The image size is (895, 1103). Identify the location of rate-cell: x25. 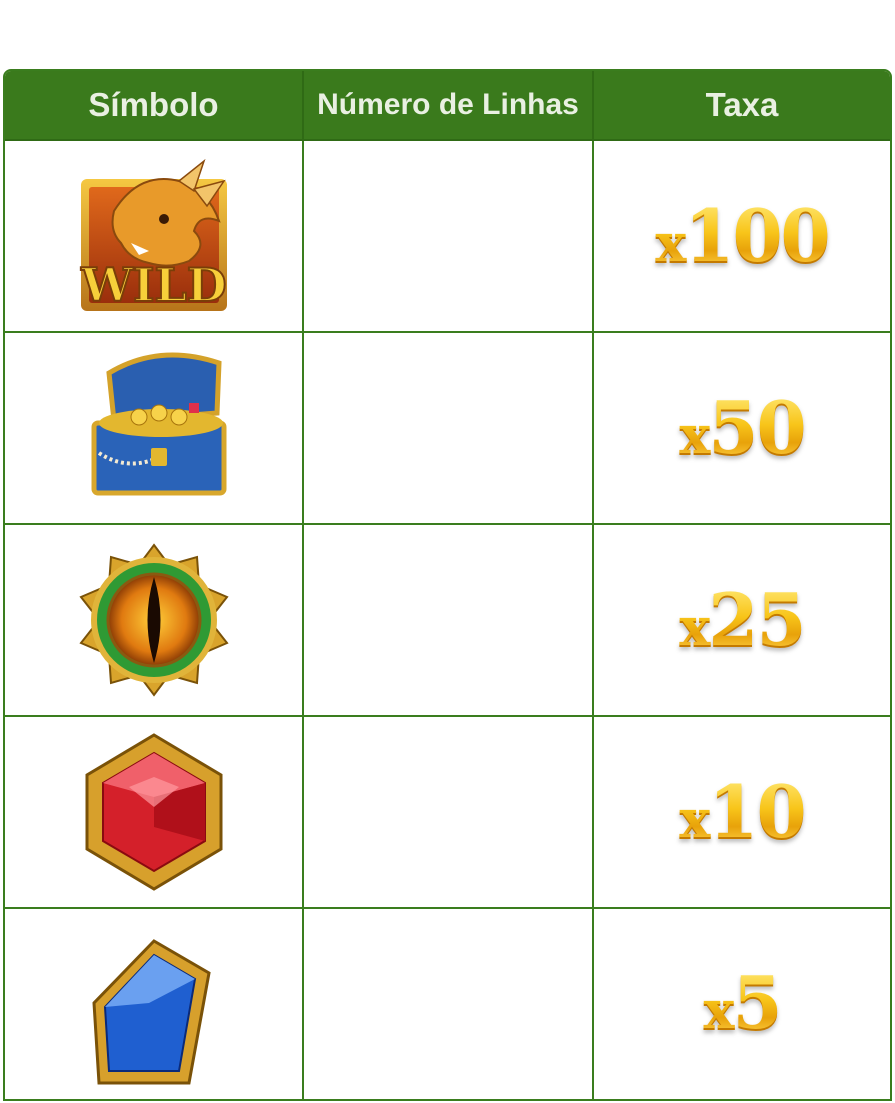
(742, 620).